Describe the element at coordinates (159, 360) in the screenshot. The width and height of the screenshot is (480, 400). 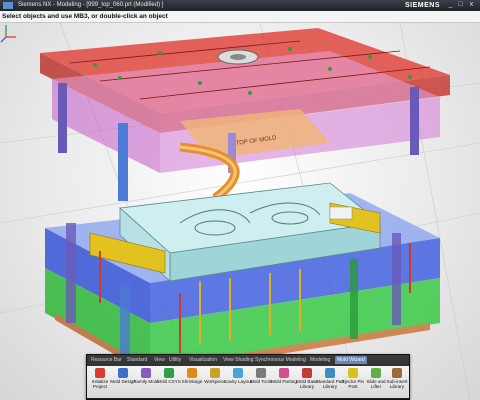
I see `tab-view: View` at that location.